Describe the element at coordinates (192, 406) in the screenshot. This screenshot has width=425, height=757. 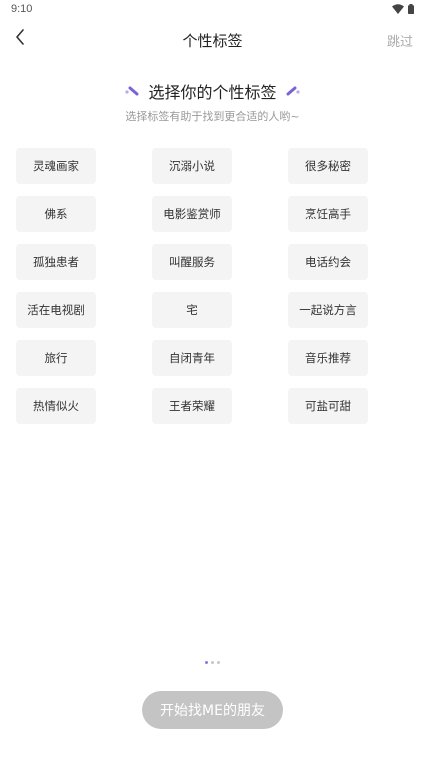
I see `tag-item: 王者荣耀` at that location.